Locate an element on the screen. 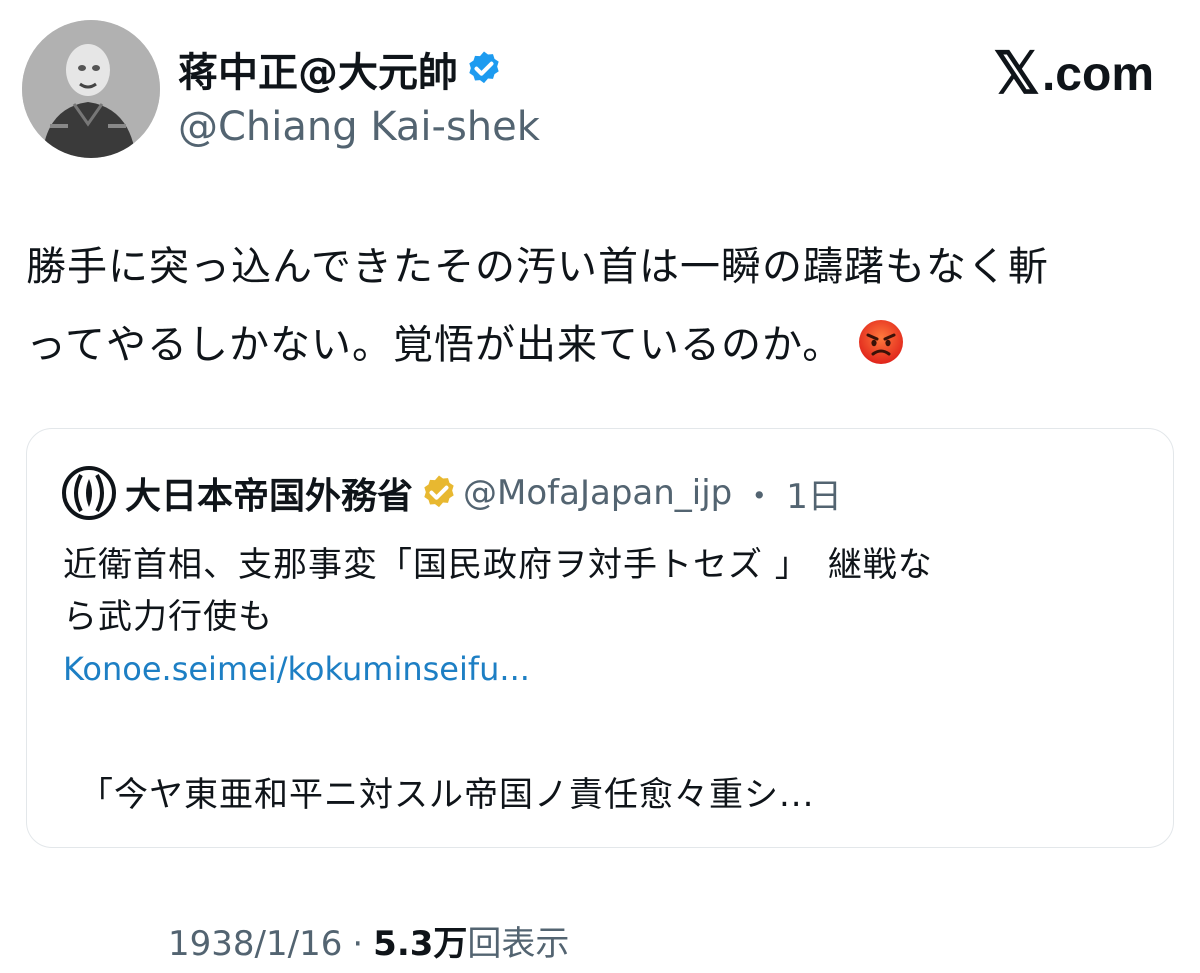  author-avatar is located at coordinates (91, 89).